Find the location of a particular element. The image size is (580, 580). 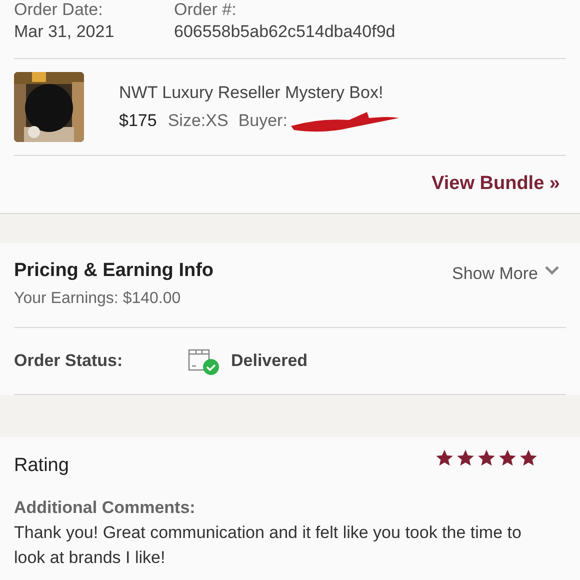

chevron-icon is located at coordinates (552, 270).